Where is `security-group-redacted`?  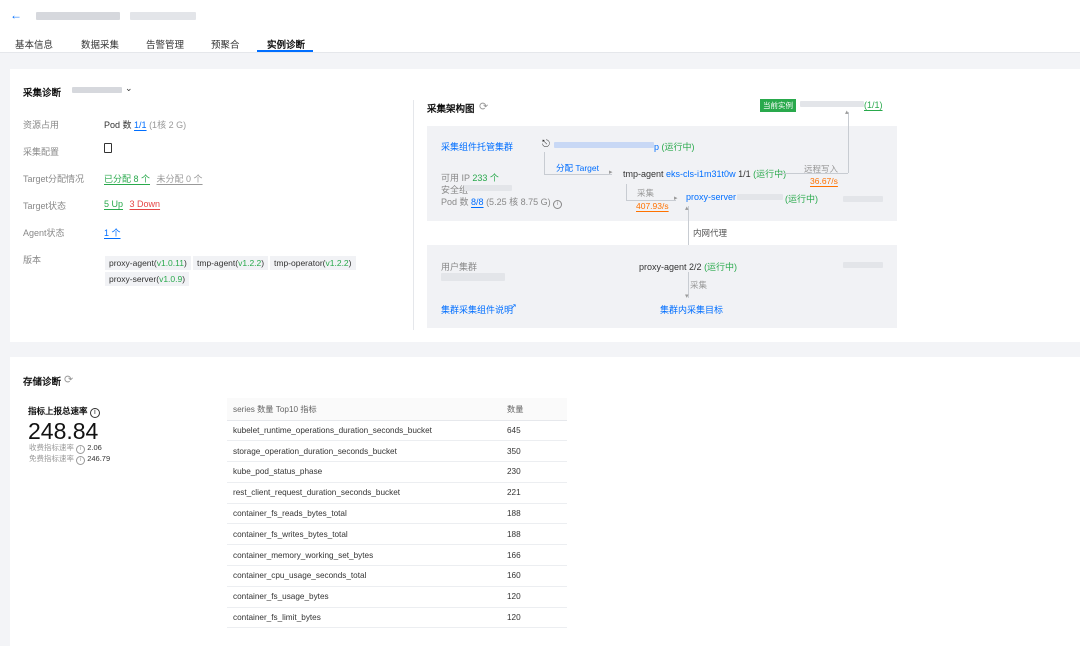
security-group-redacted is located at coordinates (488, 188).